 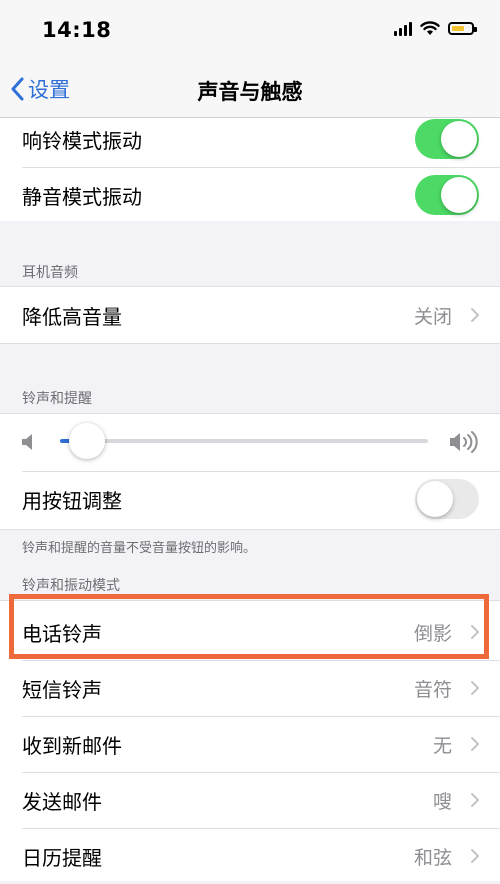 What do you see at coordinates (432, 857) in the screenshot?
I see `calendar-alerts-value: 和弦` at bounding box center [432, 857].